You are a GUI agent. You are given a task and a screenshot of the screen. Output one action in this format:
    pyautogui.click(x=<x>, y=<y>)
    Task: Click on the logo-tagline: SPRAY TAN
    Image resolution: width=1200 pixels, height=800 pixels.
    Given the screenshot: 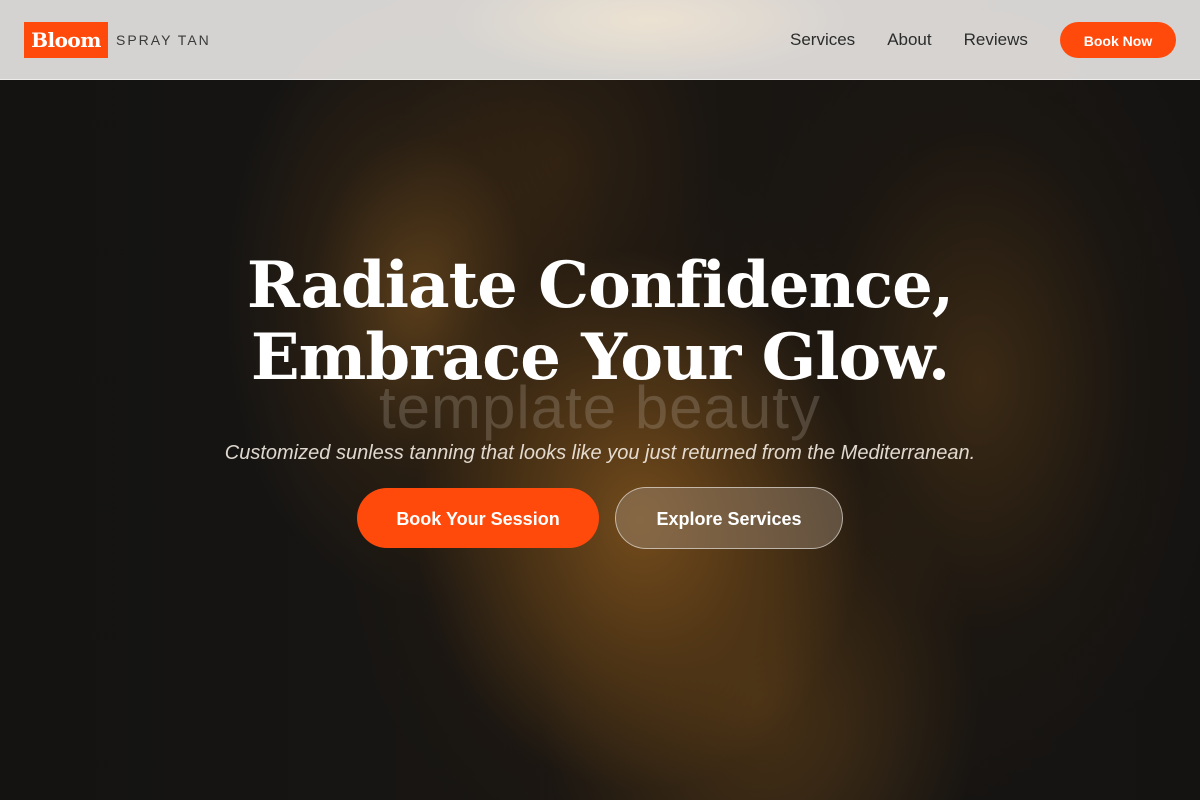 What is the action you would take?
    pyautogui.click(x=163, y=40)
    